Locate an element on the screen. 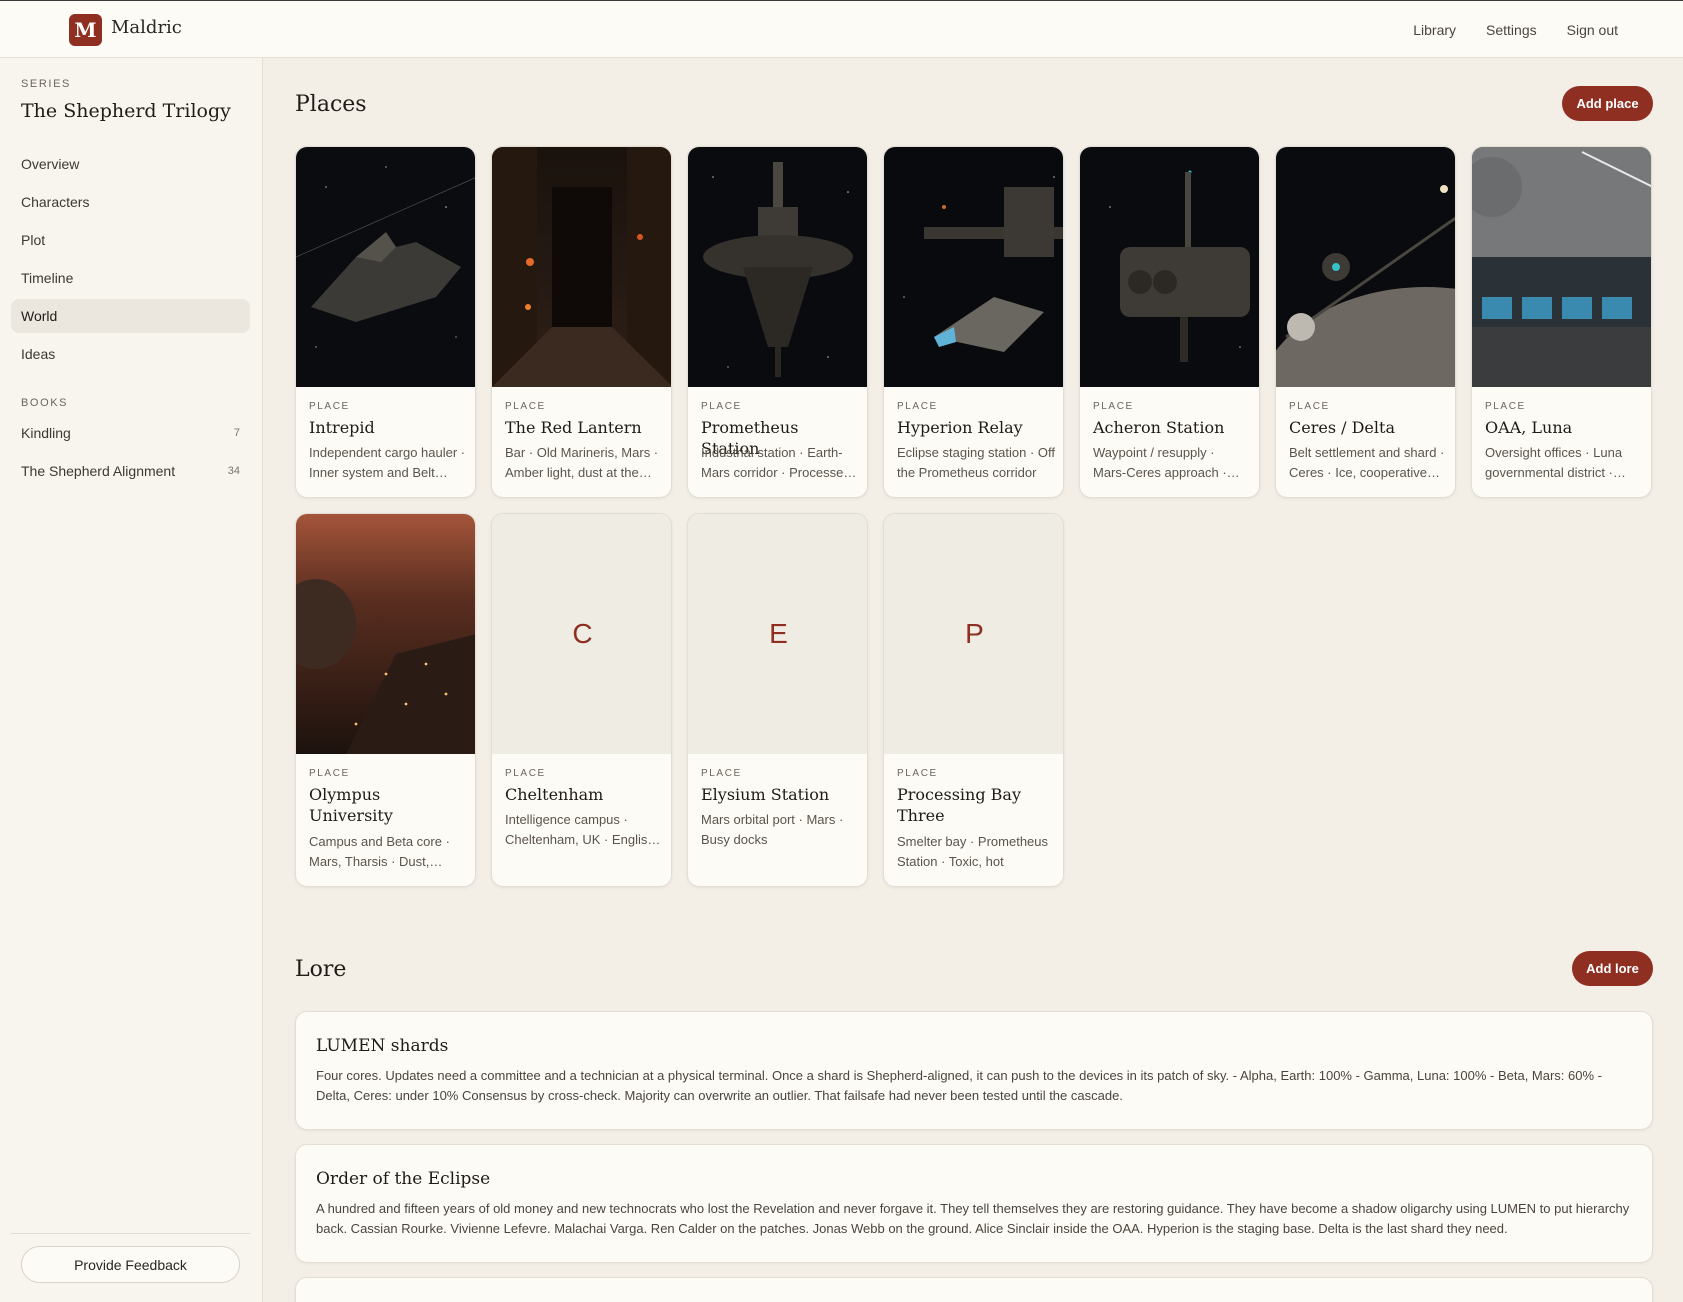 Image resolution: width=1683 pixels, height=1302 pixels. book-title: Kindling is located at coordinates (46, 433).